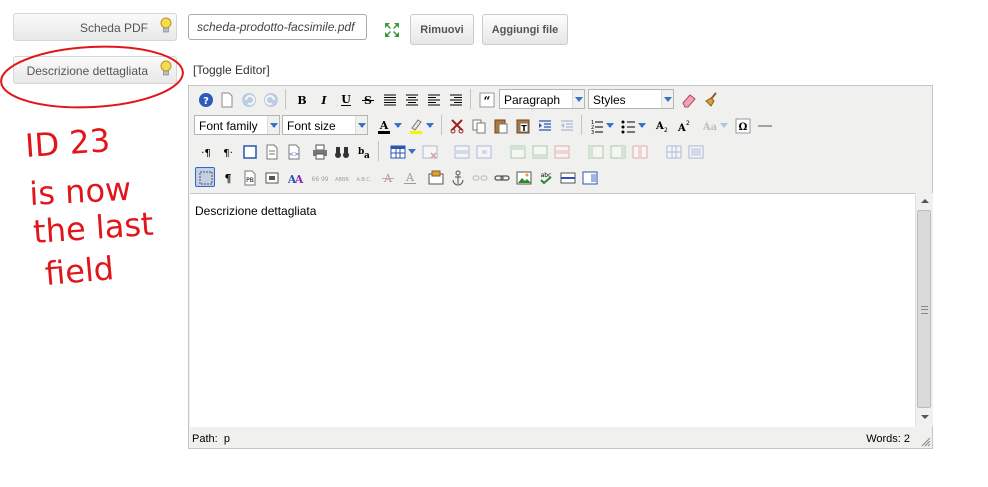  What do you see at coordinates (461, 151) in the screenshot?
I see `row-props-button` at bounding box center [461, 151].